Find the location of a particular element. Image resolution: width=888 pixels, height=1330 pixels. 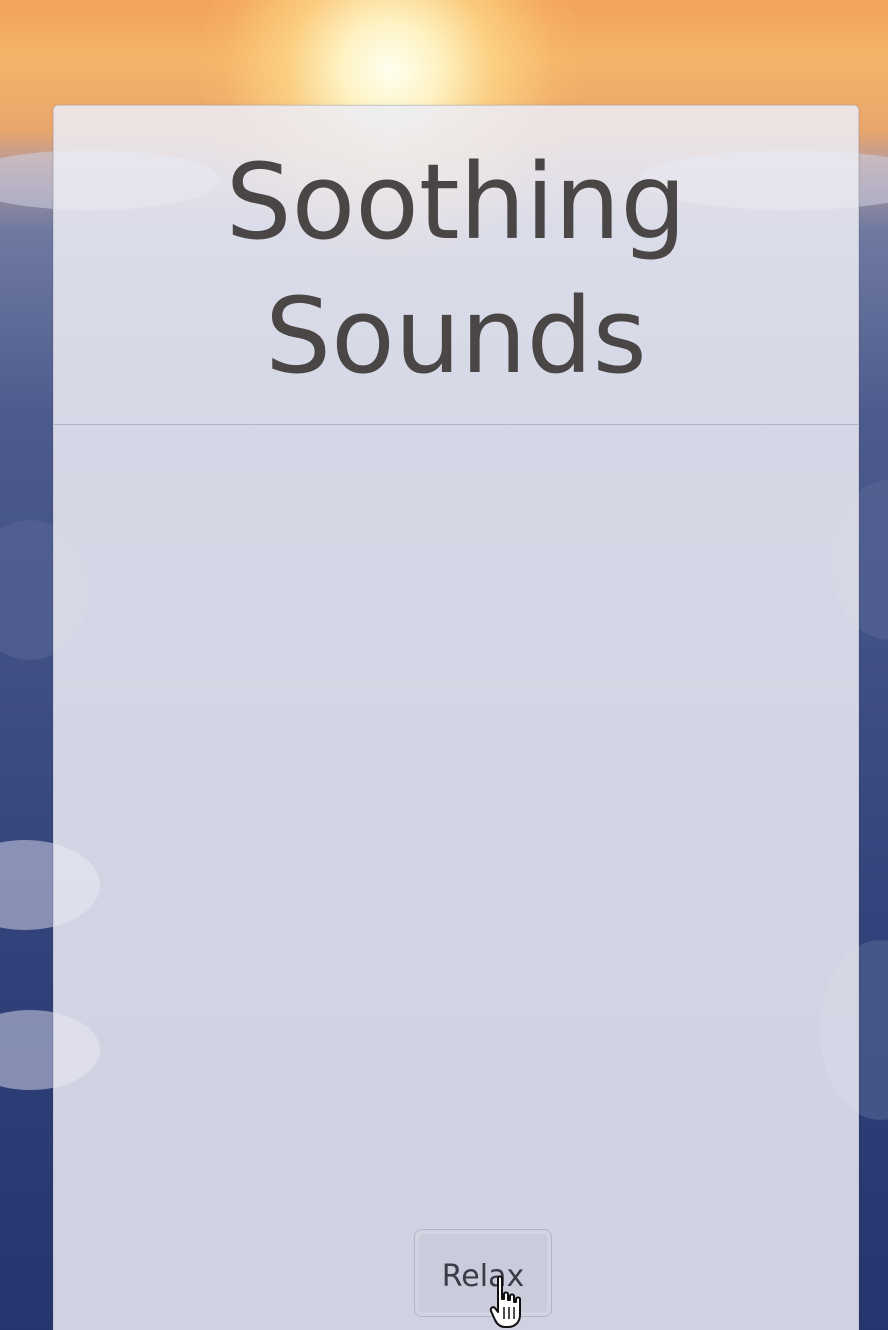

page-title: Soothing Sounds is located at coordinates (456, 269).